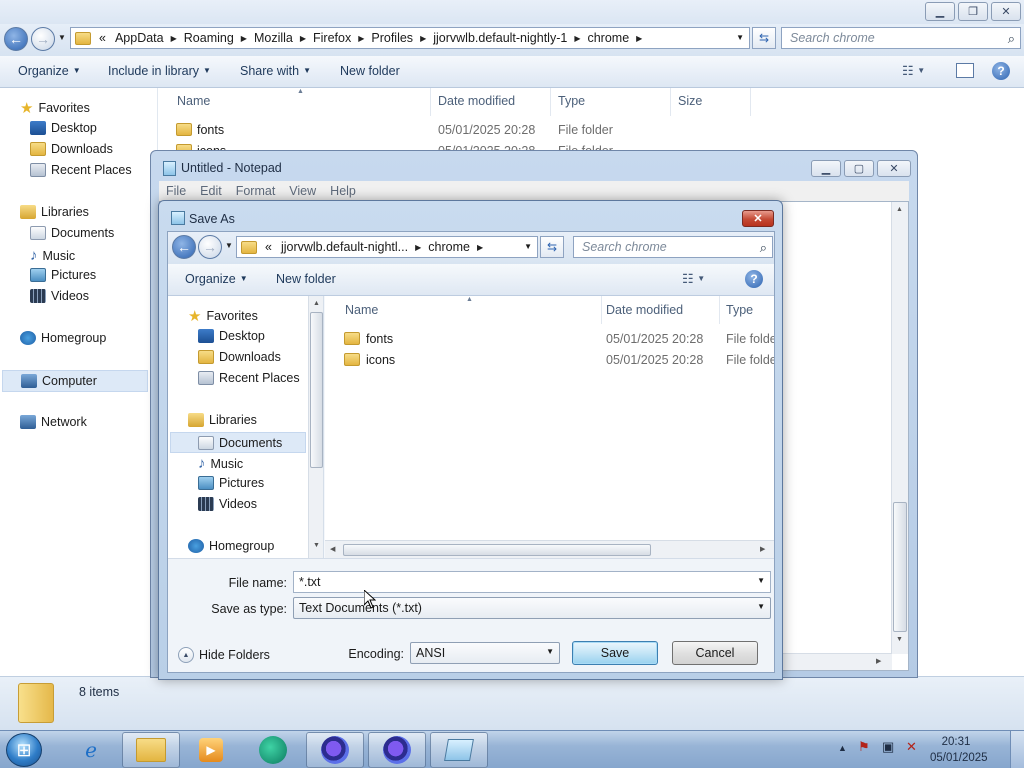  I want to click on breadcrumb-overflow: «, so click(268, 247).